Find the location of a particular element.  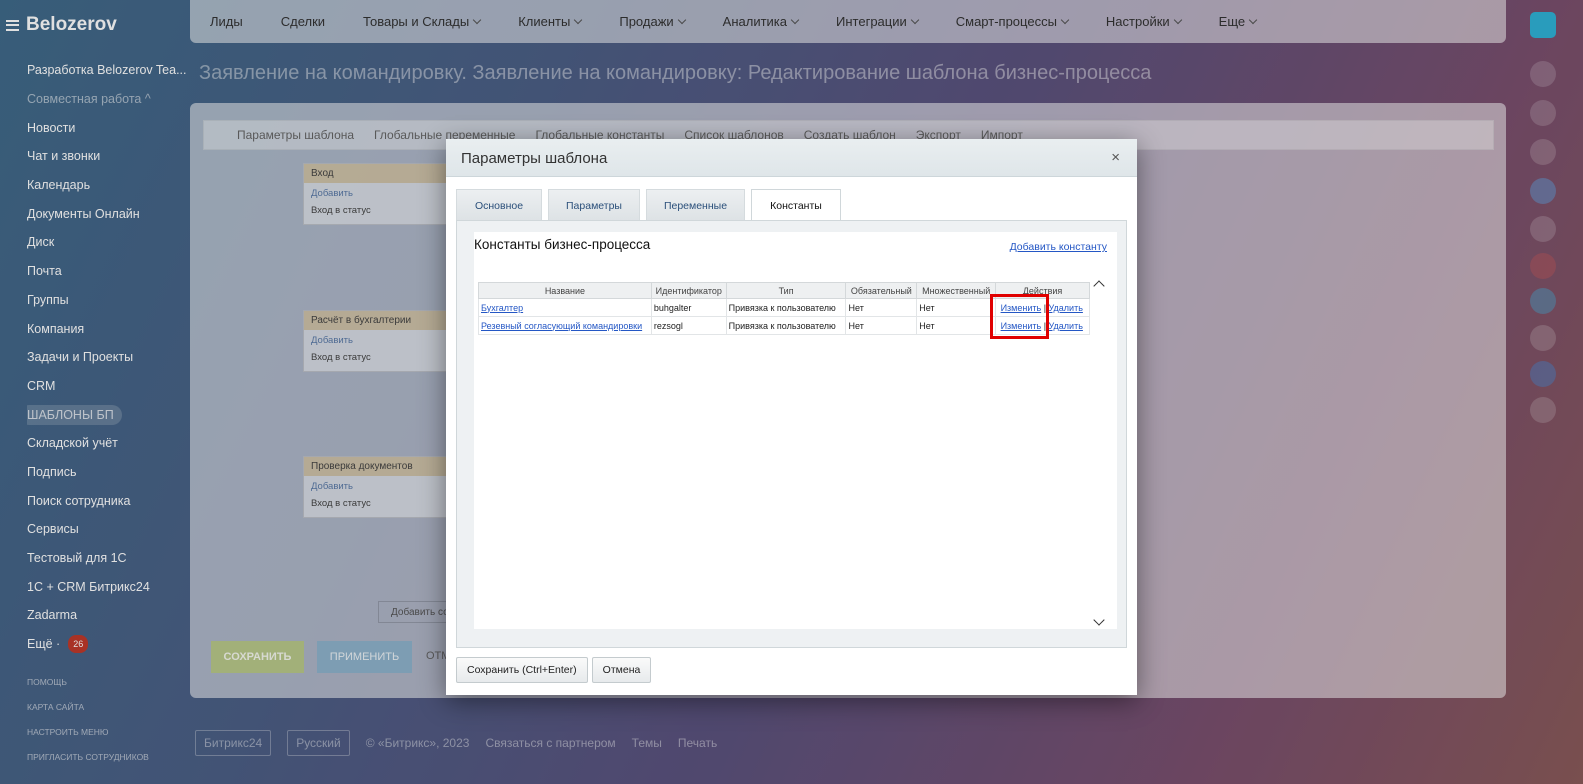

column-header: Тип is located at coordinates (786, 290).